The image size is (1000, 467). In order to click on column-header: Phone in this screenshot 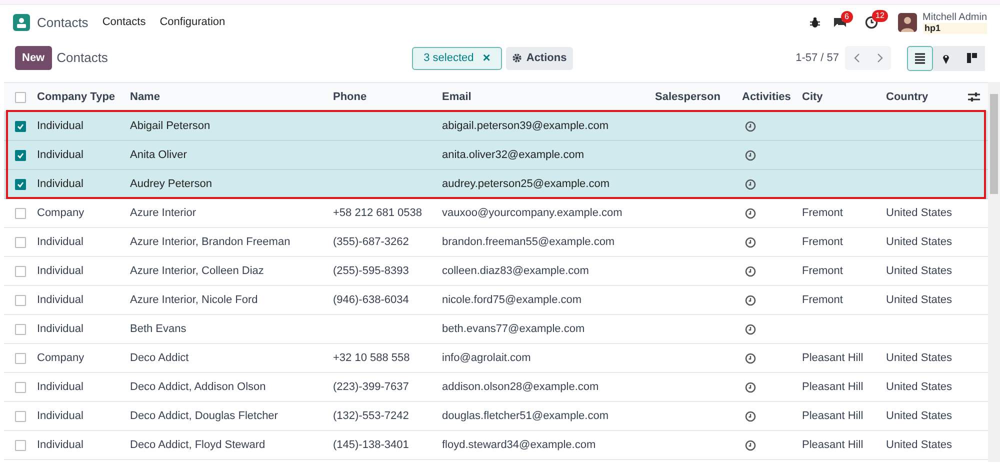, I will do `click(387, 97)`.